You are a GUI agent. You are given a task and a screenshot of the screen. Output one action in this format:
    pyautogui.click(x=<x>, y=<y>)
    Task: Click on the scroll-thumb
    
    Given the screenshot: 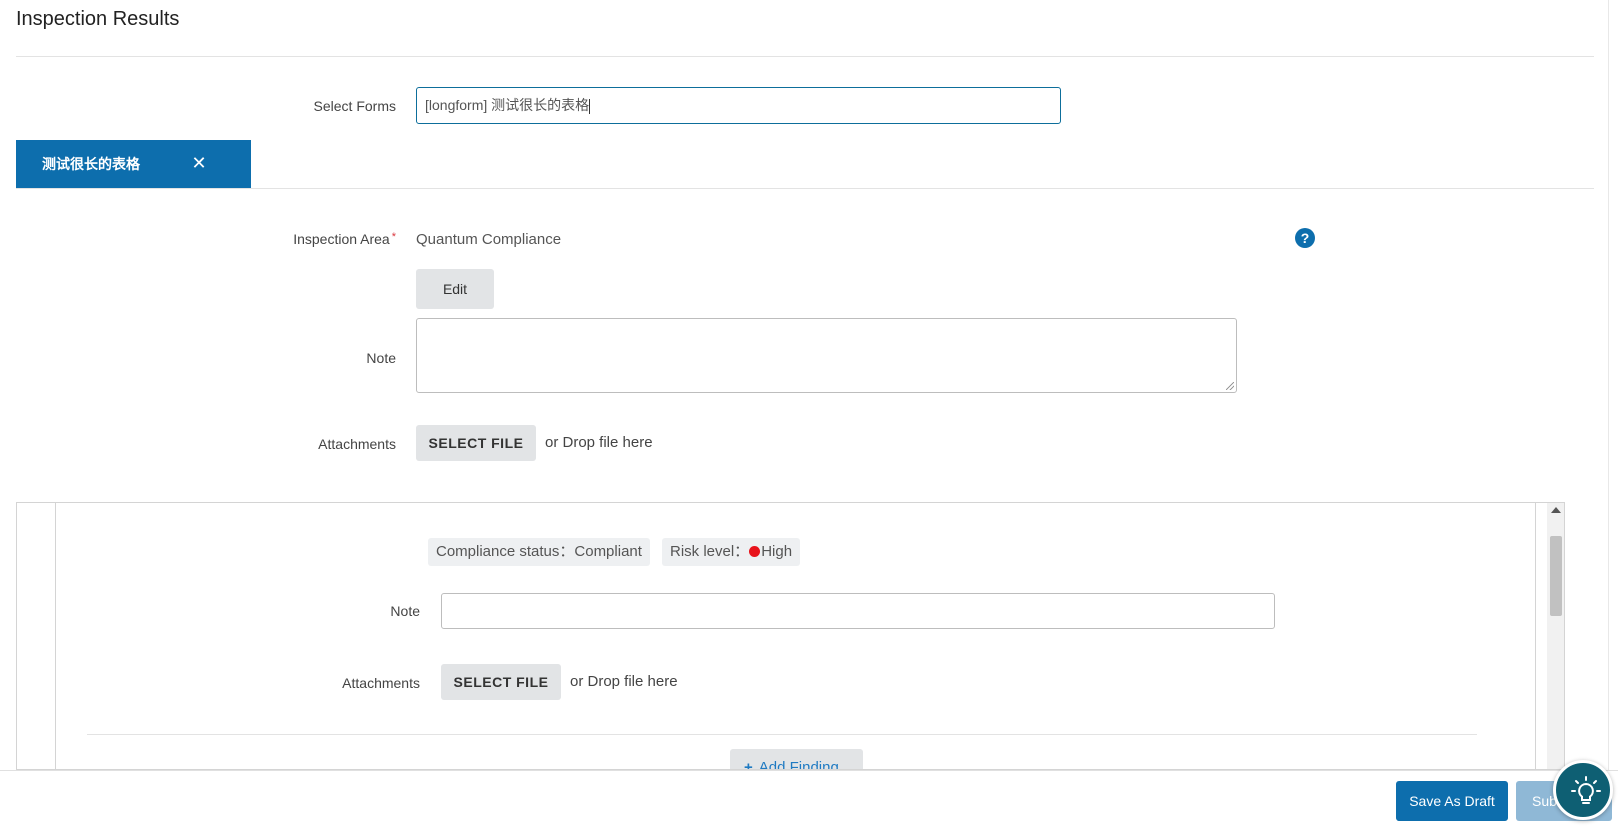 What is the action you would take?
    pyautogui.click(x=1556, y=576)
    